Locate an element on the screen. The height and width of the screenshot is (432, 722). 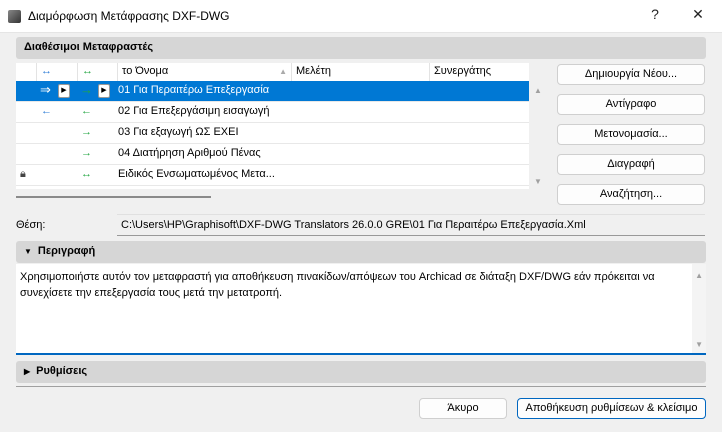
header-import-icon: ↔ is located at coordinates (57, 72).